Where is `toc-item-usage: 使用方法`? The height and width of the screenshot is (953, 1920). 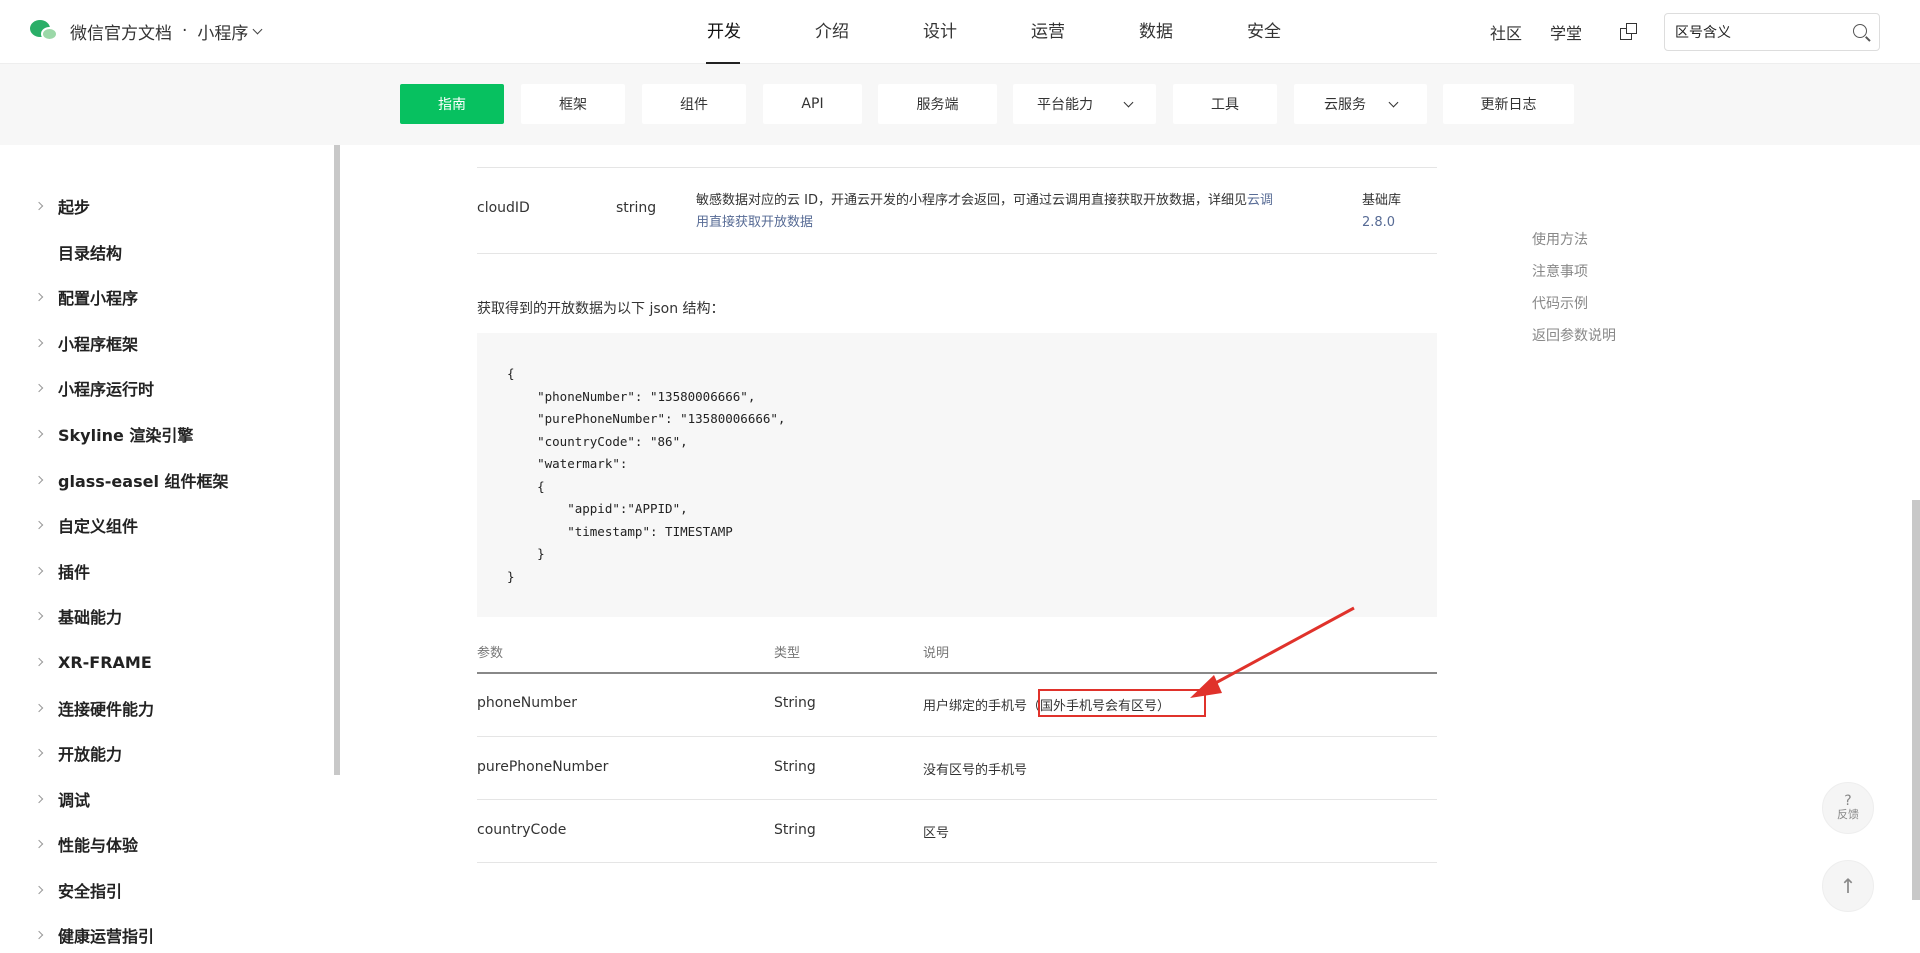 toc-item-usage: 使用方法 is located at coordinates (1574, 244).